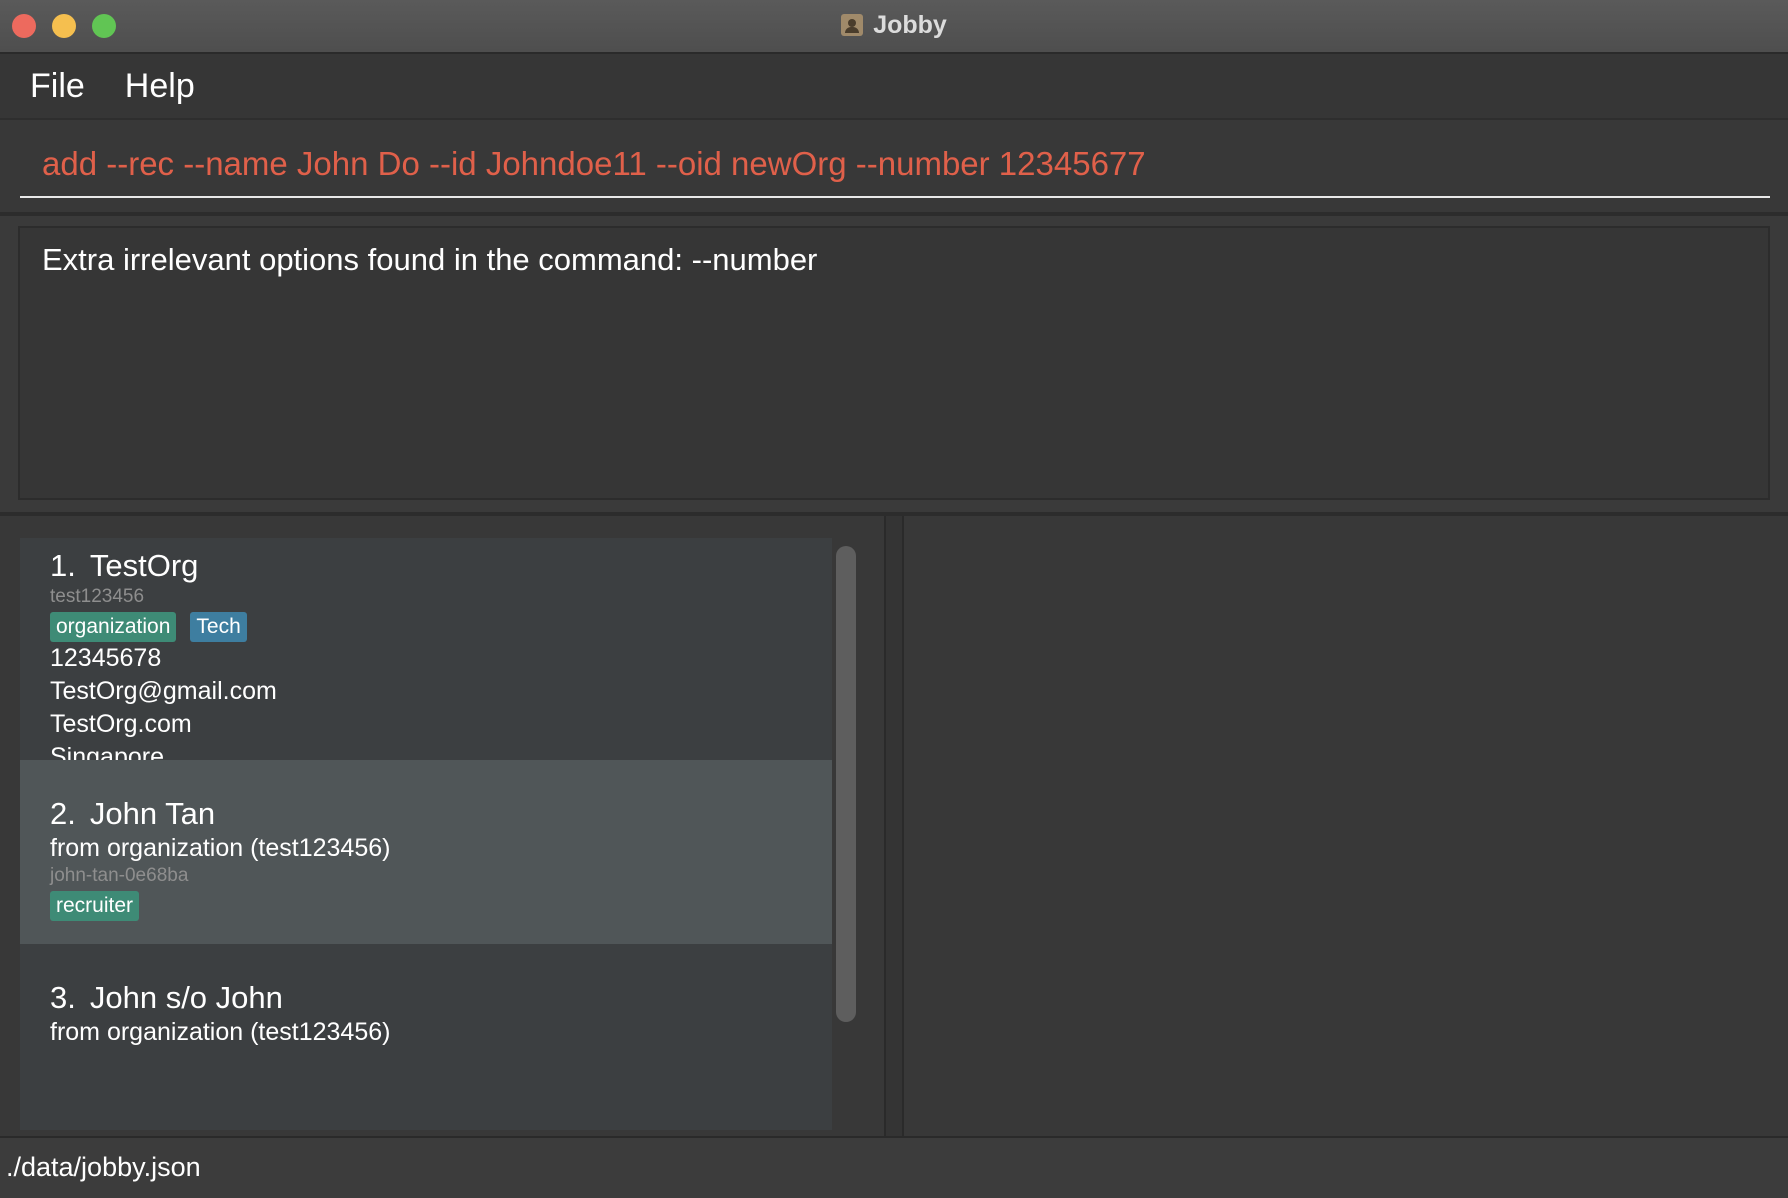  I want to click on contact-name-text: TestOrg, so click(144, 565).